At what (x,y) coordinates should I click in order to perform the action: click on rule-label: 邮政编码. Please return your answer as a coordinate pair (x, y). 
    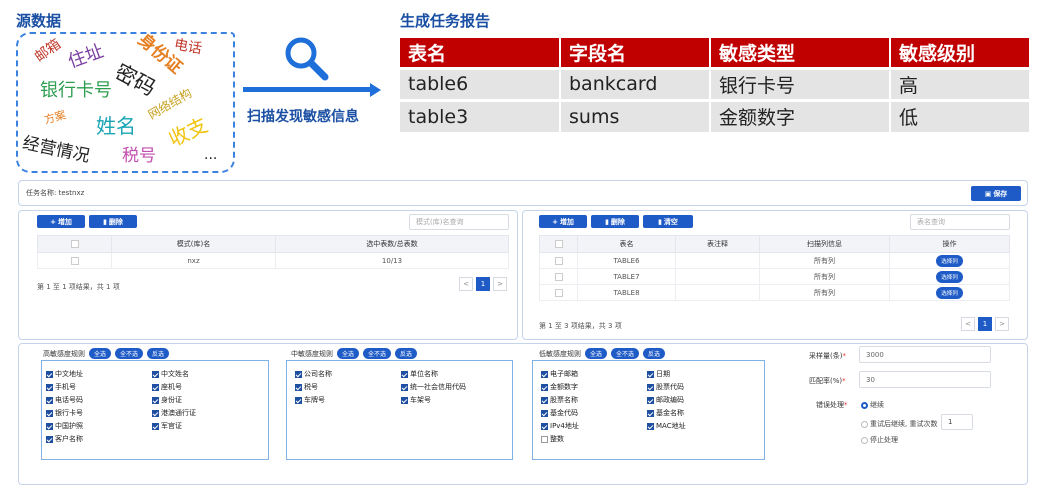
    Looking at the image, I should click on (670, 400).